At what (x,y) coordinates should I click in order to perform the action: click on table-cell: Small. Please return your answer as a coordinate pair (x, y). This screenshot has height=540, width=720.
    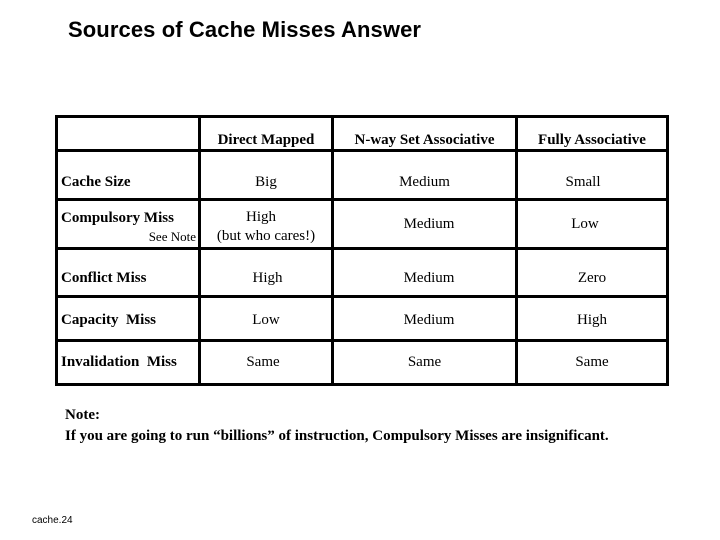
    Looking at the image, I should click on (583, 182).